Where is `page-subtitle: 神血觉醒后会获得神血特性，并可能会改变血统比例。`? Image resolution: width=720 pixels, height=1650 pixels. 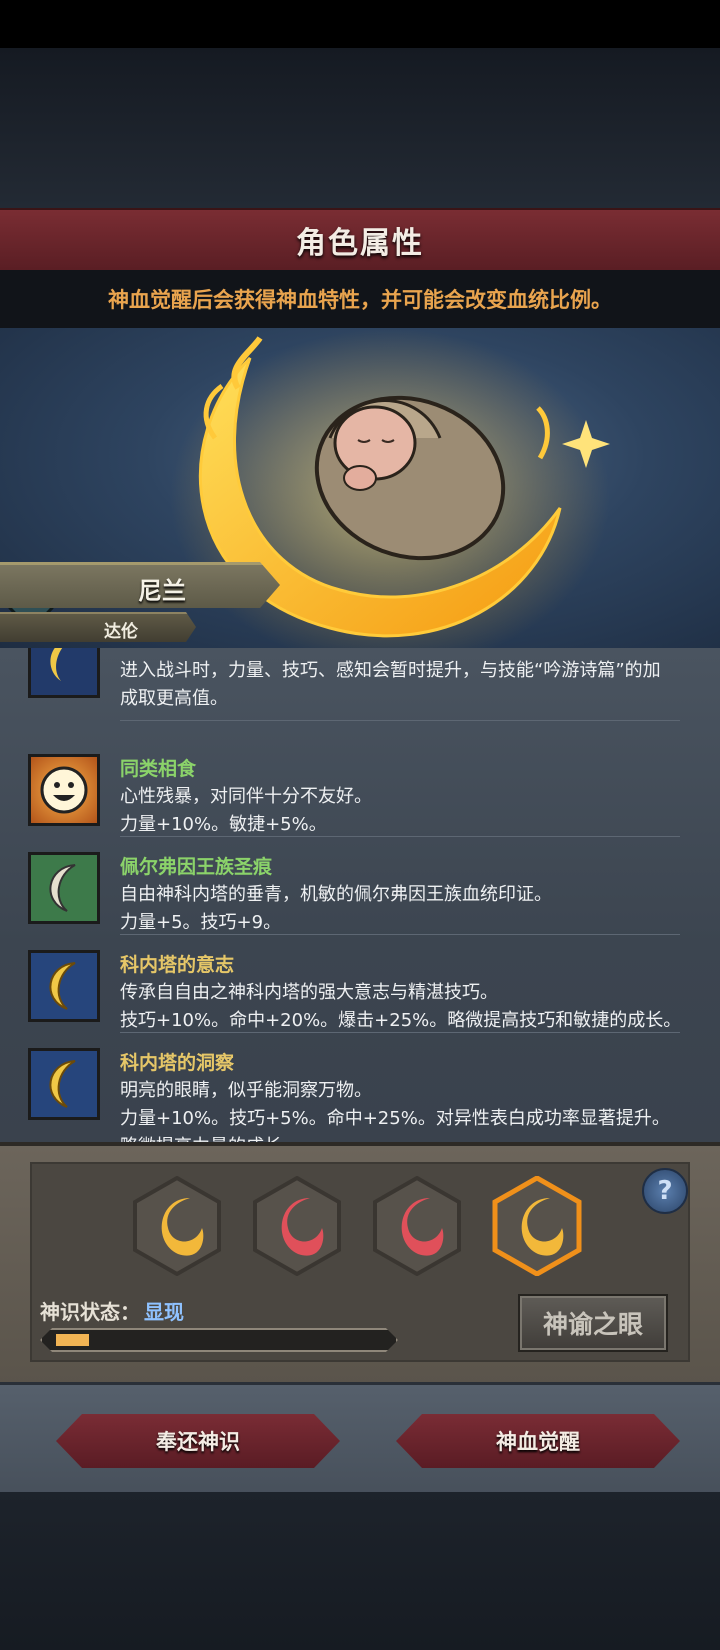 page-subtitle: 神血觉醒后会获得神血特性，并可能会改变血统比例。 is located at coordinates (360, 300).